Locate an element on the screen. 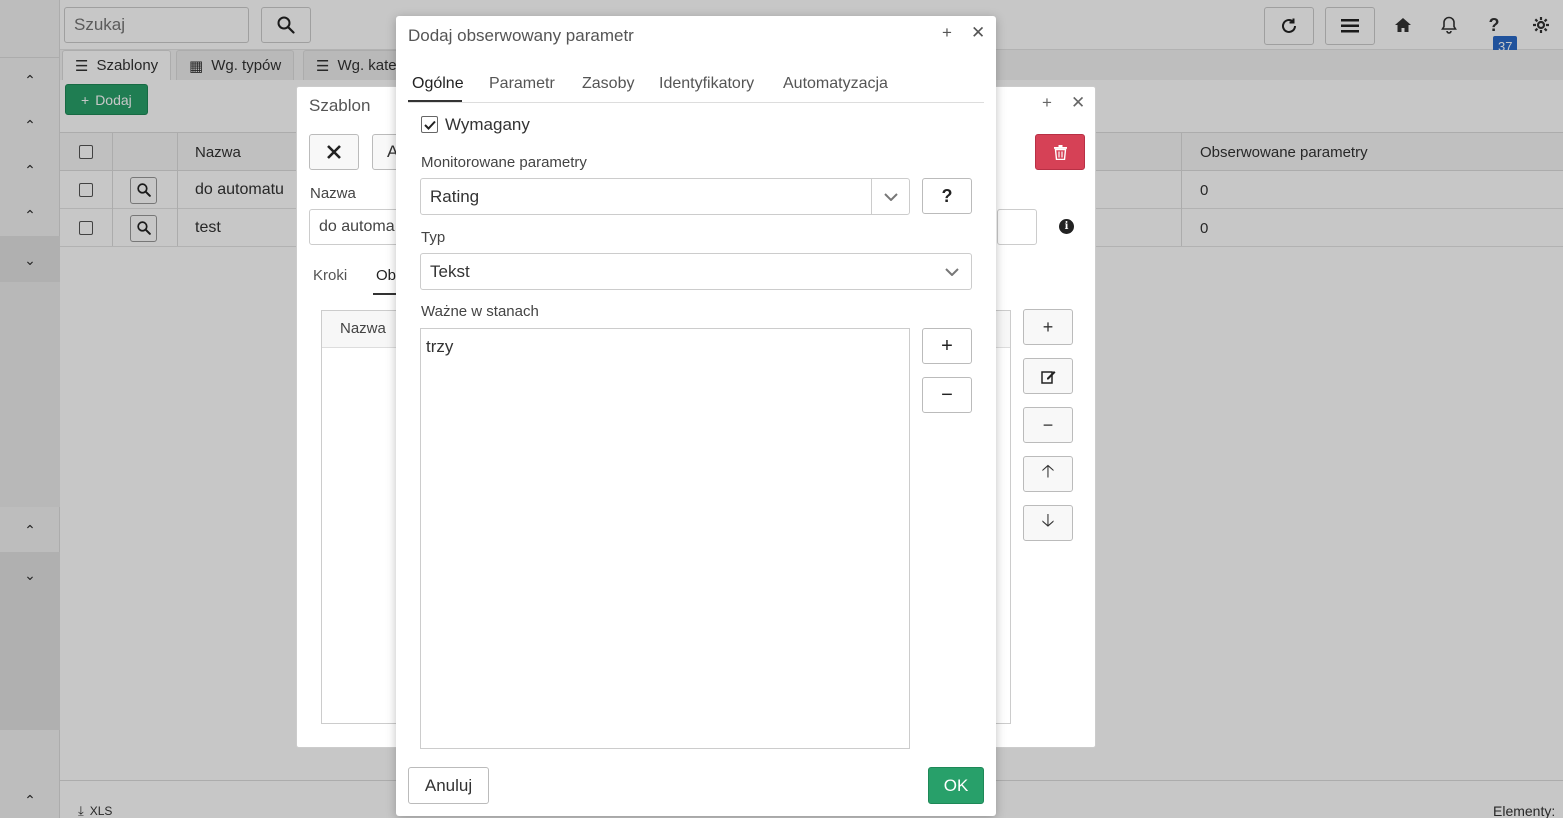 Image resolution: width=1563 pixels, height=818 pixels. checkmark-icon is located at coordinates (429, 125).